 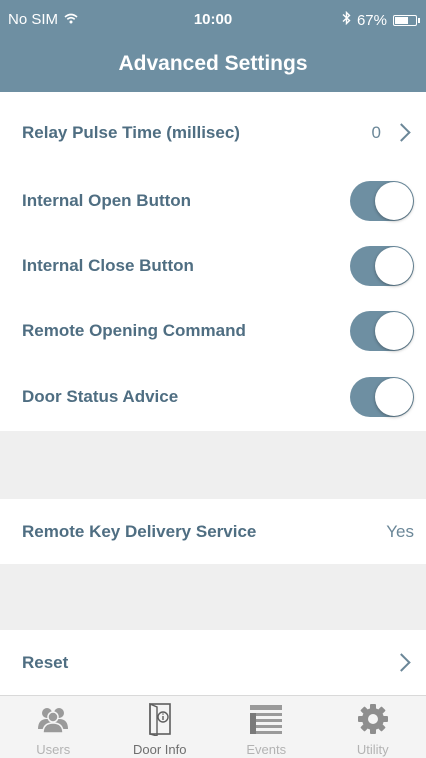 I want to click on relay-pulse-label: Relay Pulse Time (millisec), so click(x=131, y=132).